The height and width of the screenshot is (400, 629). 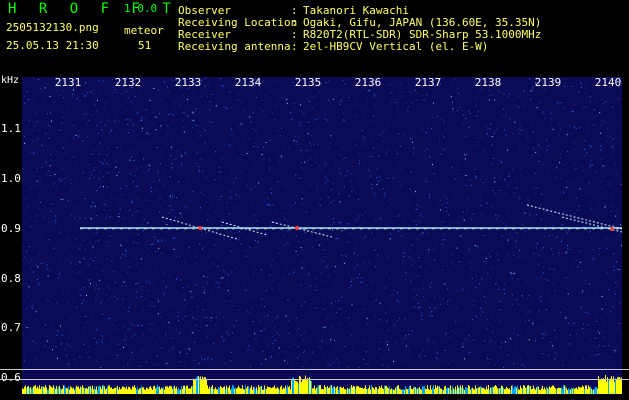 I want to click on app-version: 1.0.0, so click(x=141, y=8).